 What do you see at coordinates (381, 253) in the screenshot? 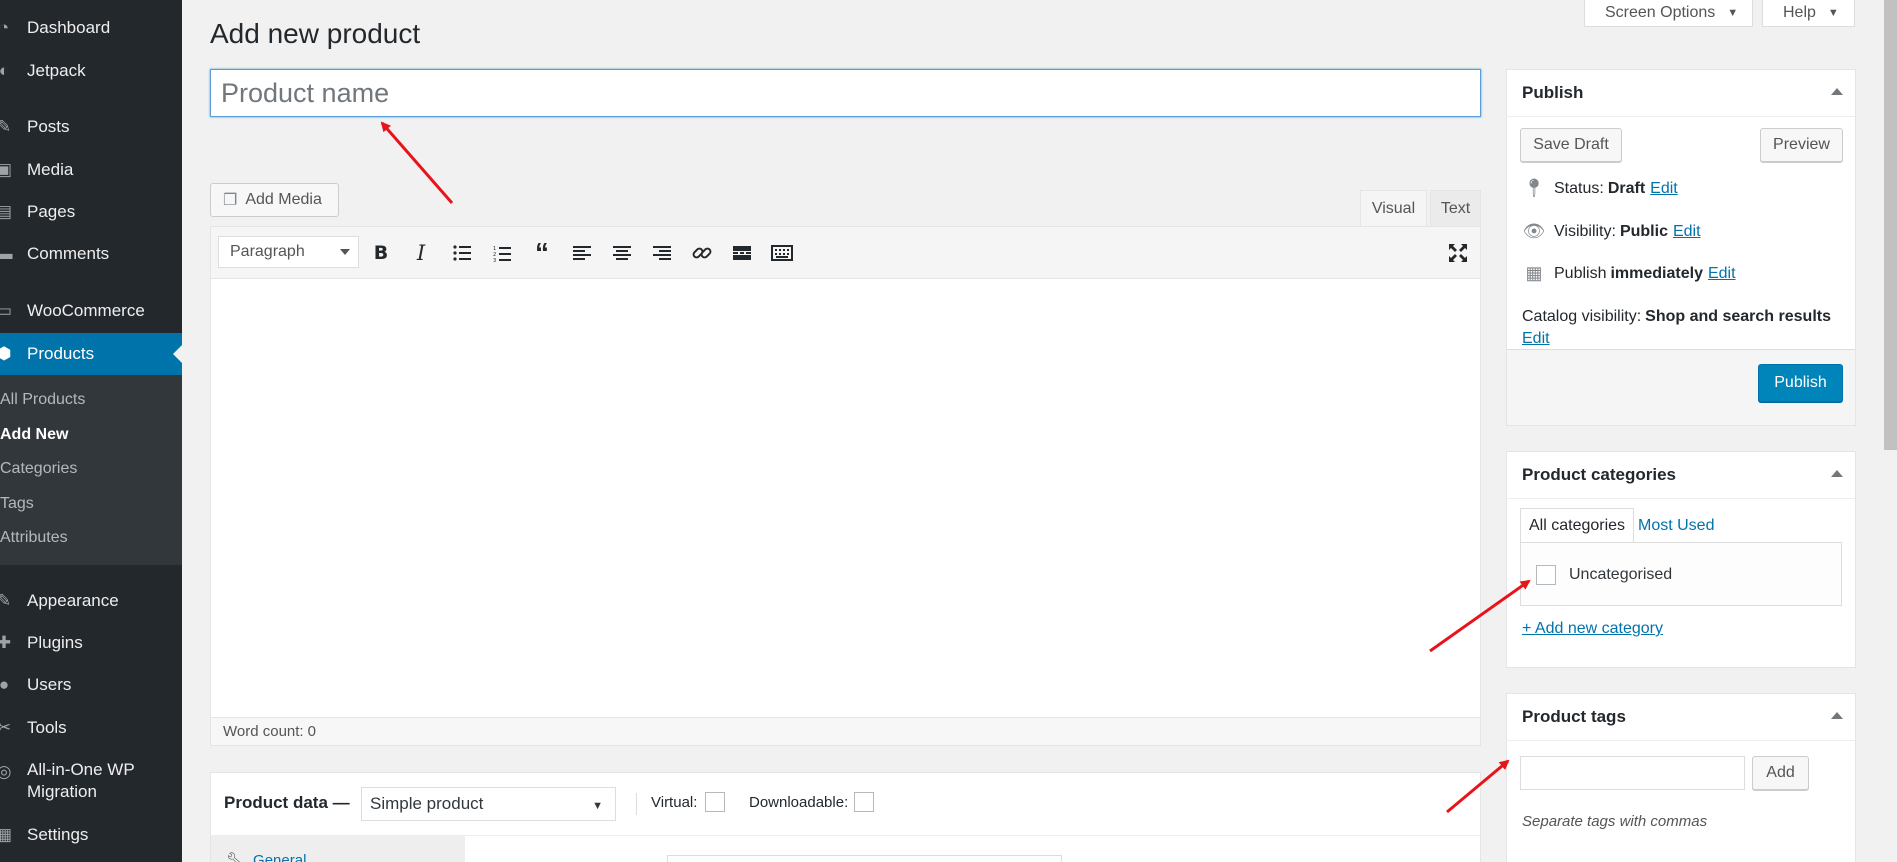
I see `bold-icon: B` at bounding box center [381, 253].